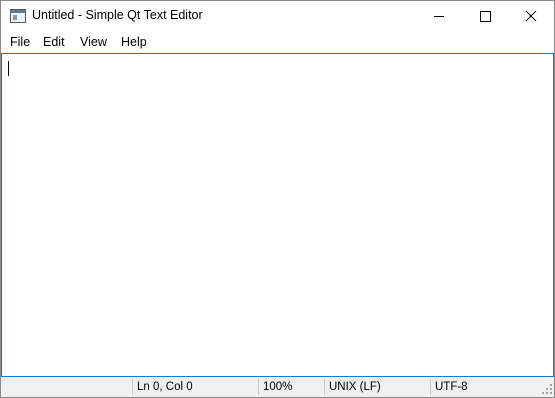 The image size is (555, 398). What do you see at coordinates (451, 387) in the screenshot?
I see `status-encoding: UTF-8` at bounding box center [451, 387].